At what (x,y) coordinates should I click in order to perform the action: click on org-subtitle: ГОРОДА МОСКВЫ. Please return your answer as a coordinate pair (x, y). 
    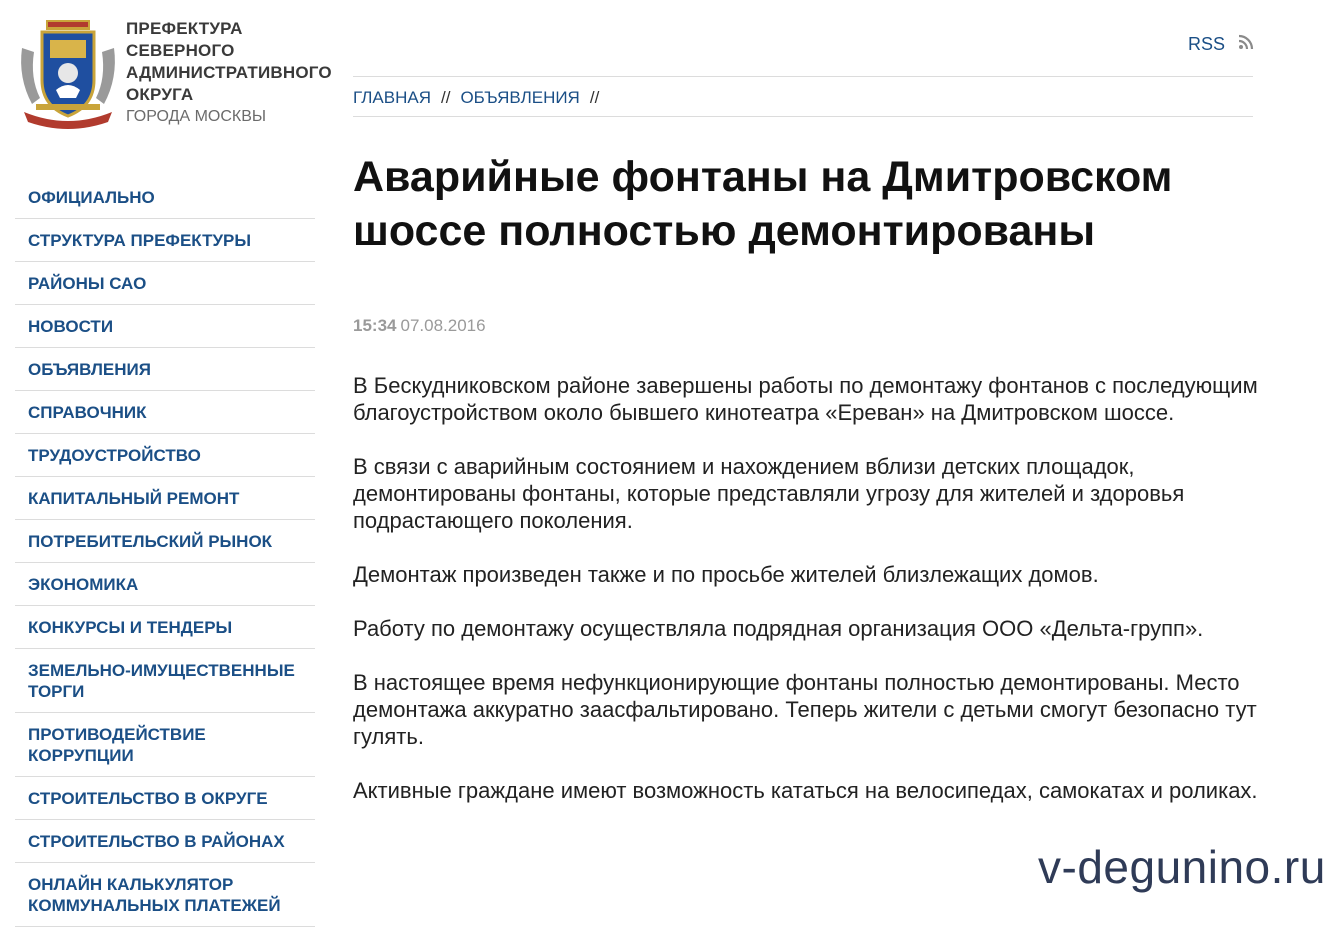
    Looking at the image, I should click on (196, 116).